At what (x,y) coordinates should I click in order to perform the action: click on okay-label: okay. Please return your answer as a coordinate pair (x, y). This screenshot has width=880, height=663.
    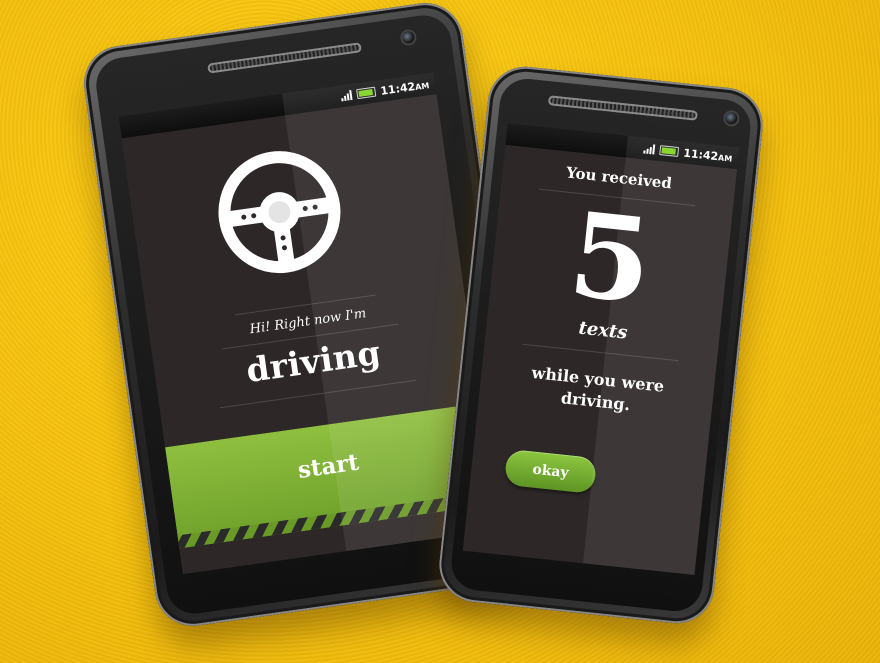
    Looking at the image, I should click on (550, 471).